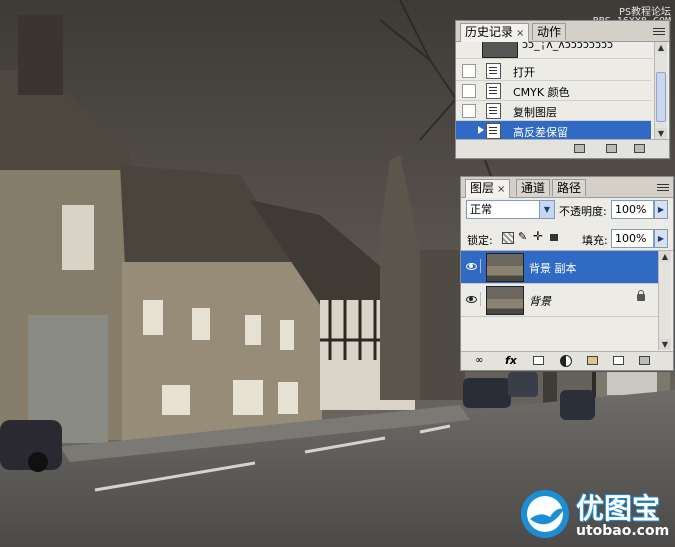 This screenshot has width=675, height=547. What do you see at coordinates (661, 238) in the screenshot?
I see `fill-slider-arrow-icon: ▶` at bounding box center [661, 238].